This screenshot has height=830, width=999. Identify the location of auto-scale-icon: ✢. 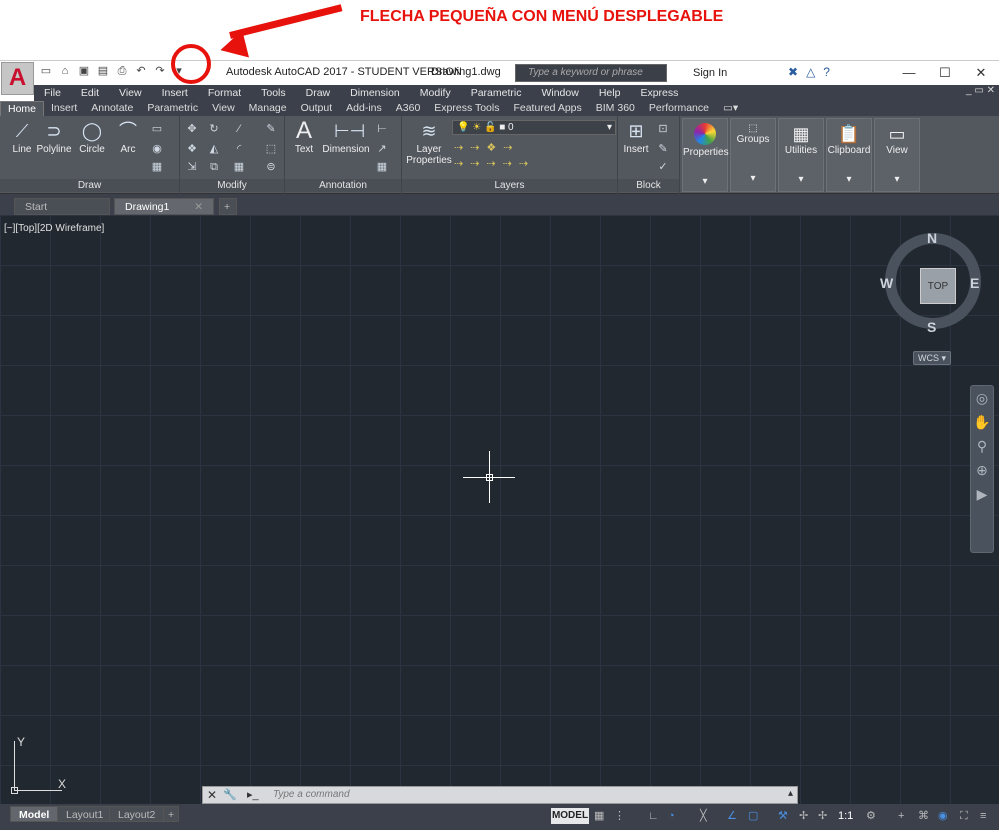
(803, 816).